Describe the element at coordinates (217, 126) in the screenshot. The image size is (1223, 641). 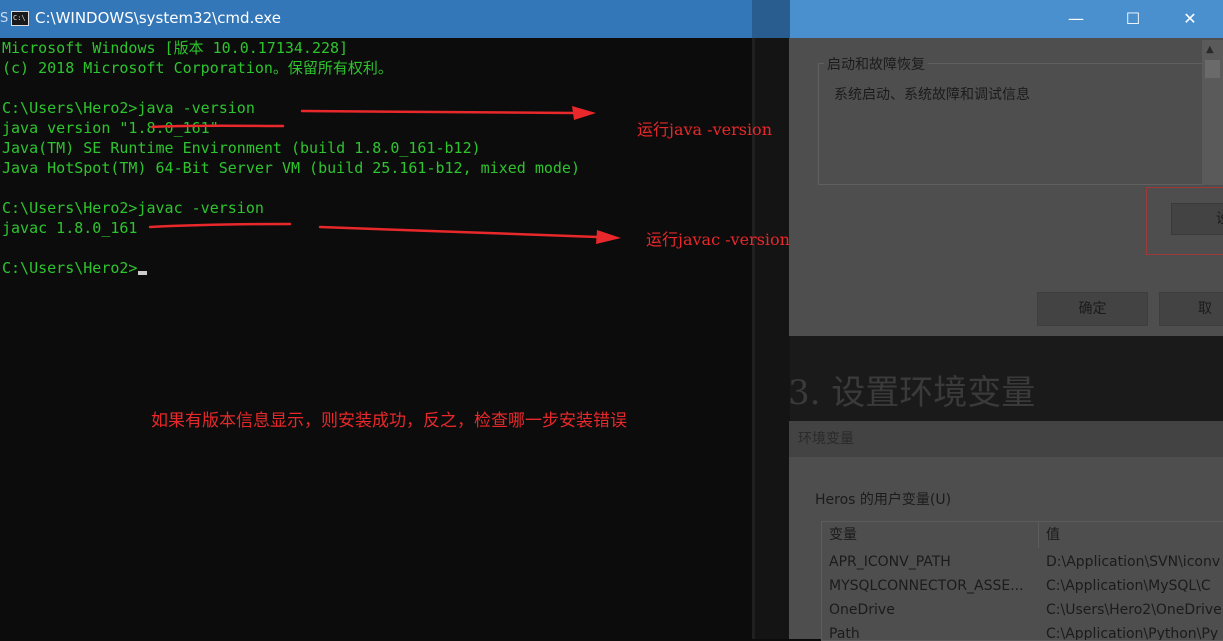
I see `underline-java-version` at that location.